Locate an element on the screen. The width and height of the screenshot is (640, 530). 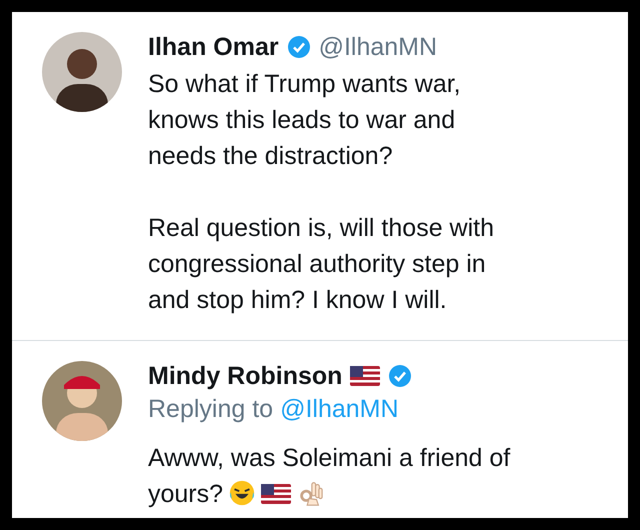
flag-icon is located at coordinates (276, 494).